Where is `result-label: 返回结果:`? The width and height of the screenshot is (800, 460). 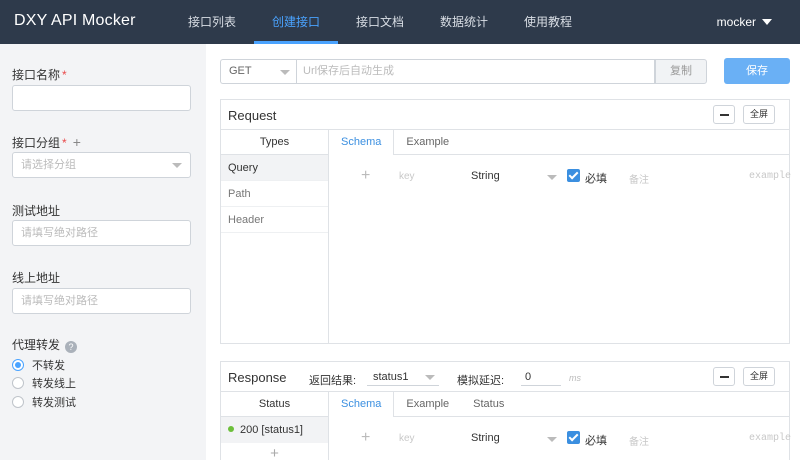 result-label: 返回结果: is located at coordinates (333, 381).